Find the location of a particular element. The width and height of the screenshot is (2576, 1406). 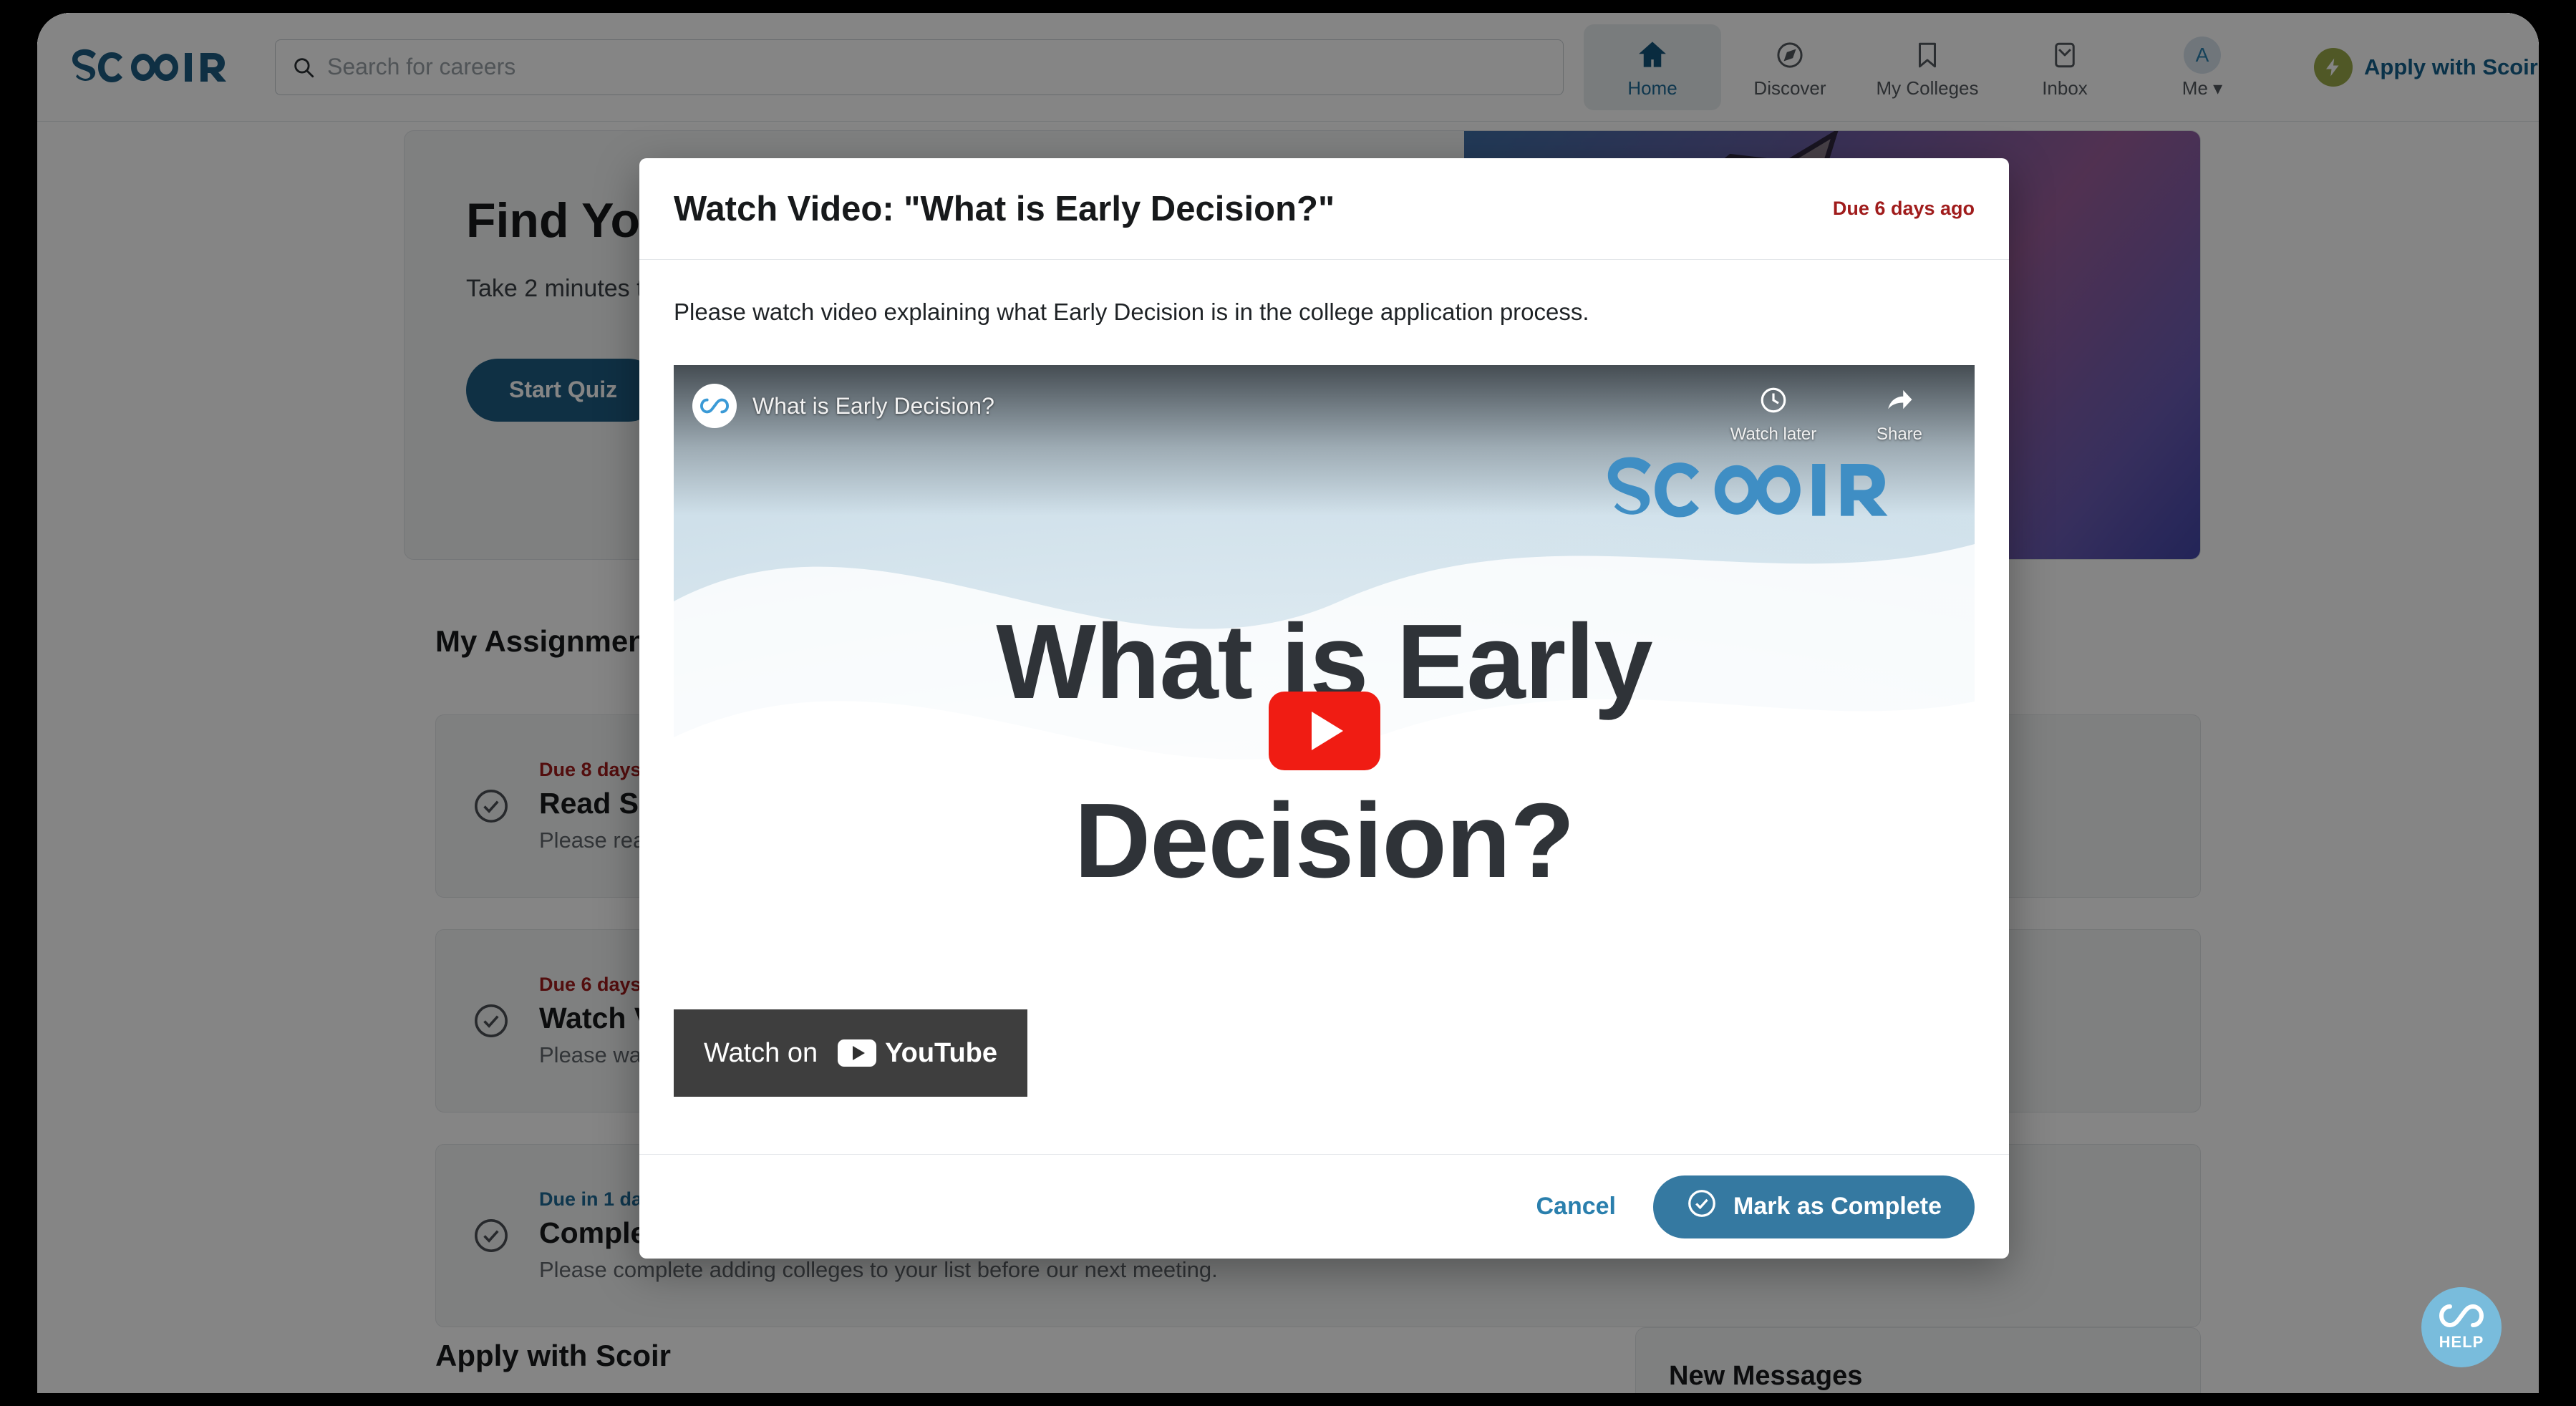

scoir-watermark is located at coordinates (1757, 485).